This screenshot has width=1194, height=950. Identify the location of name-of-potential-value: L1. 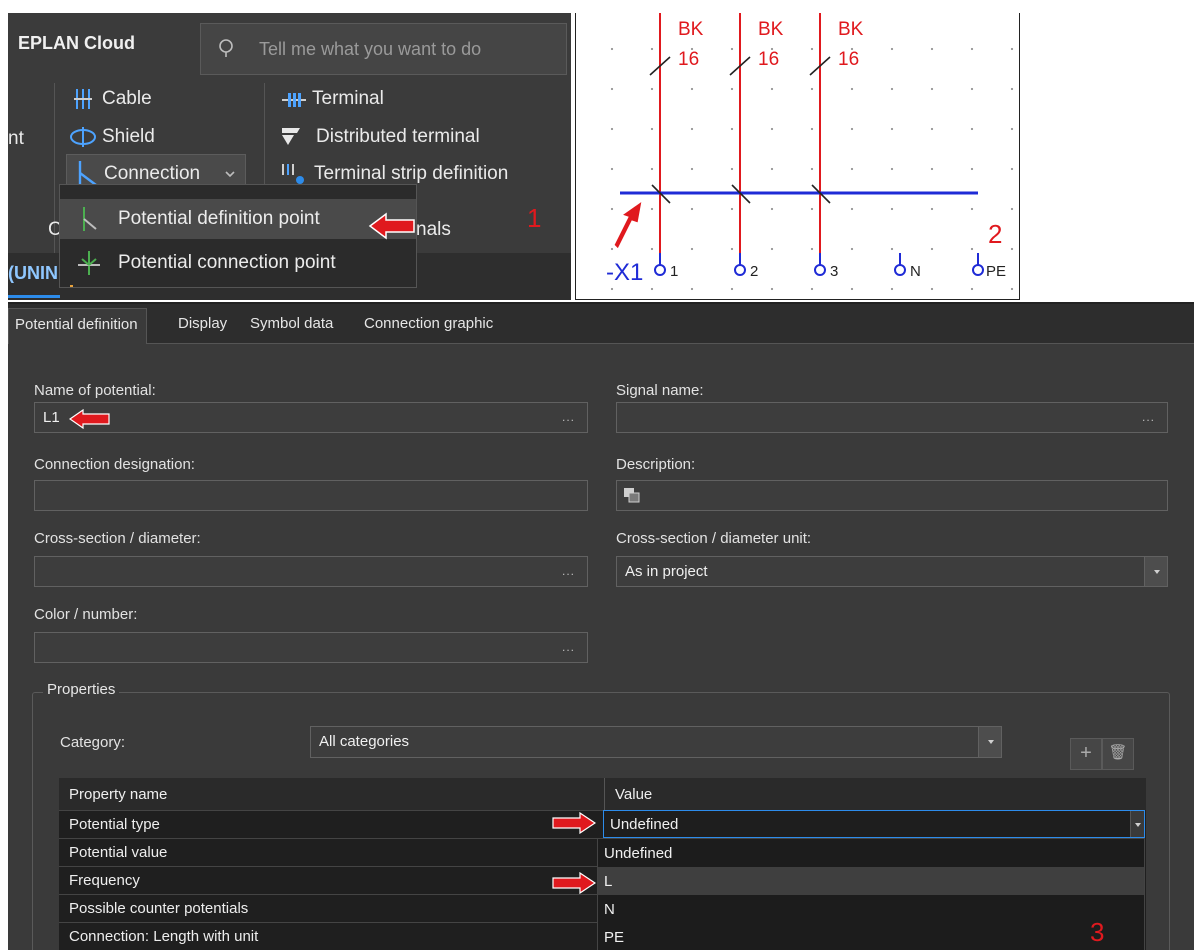
(51, 417).